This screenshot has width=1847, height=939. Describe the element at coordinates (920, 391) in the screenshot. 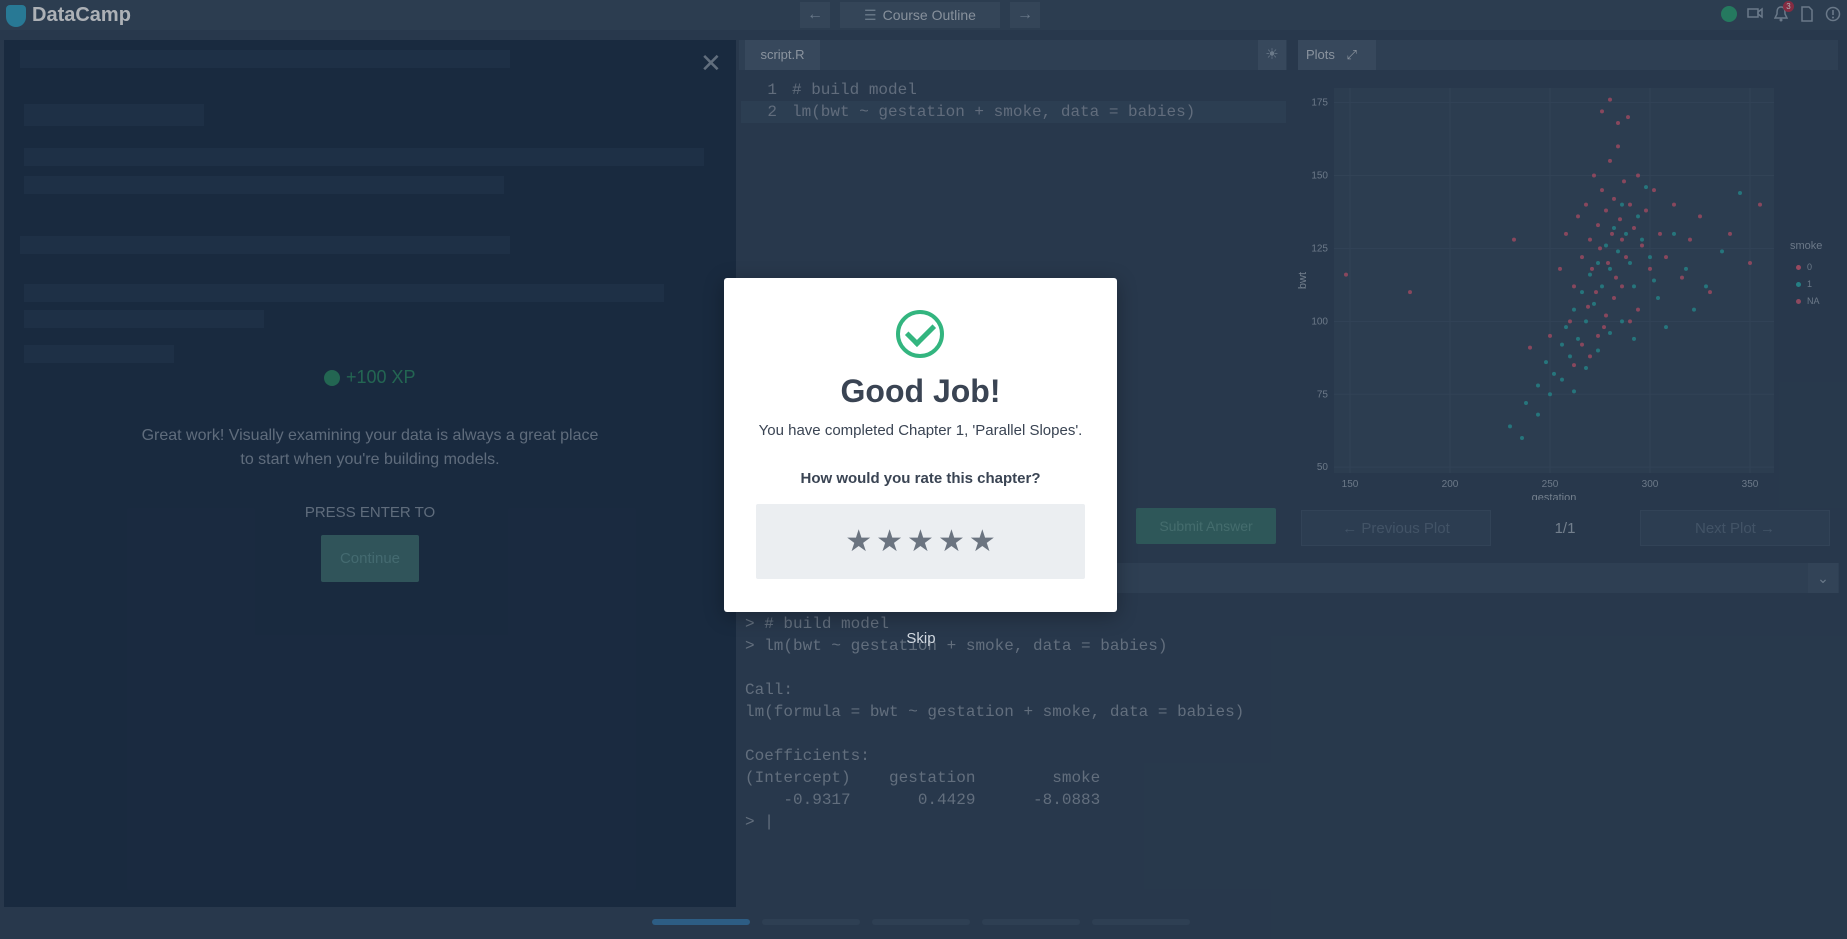

I see `modal-title: Good Job!` at that location.